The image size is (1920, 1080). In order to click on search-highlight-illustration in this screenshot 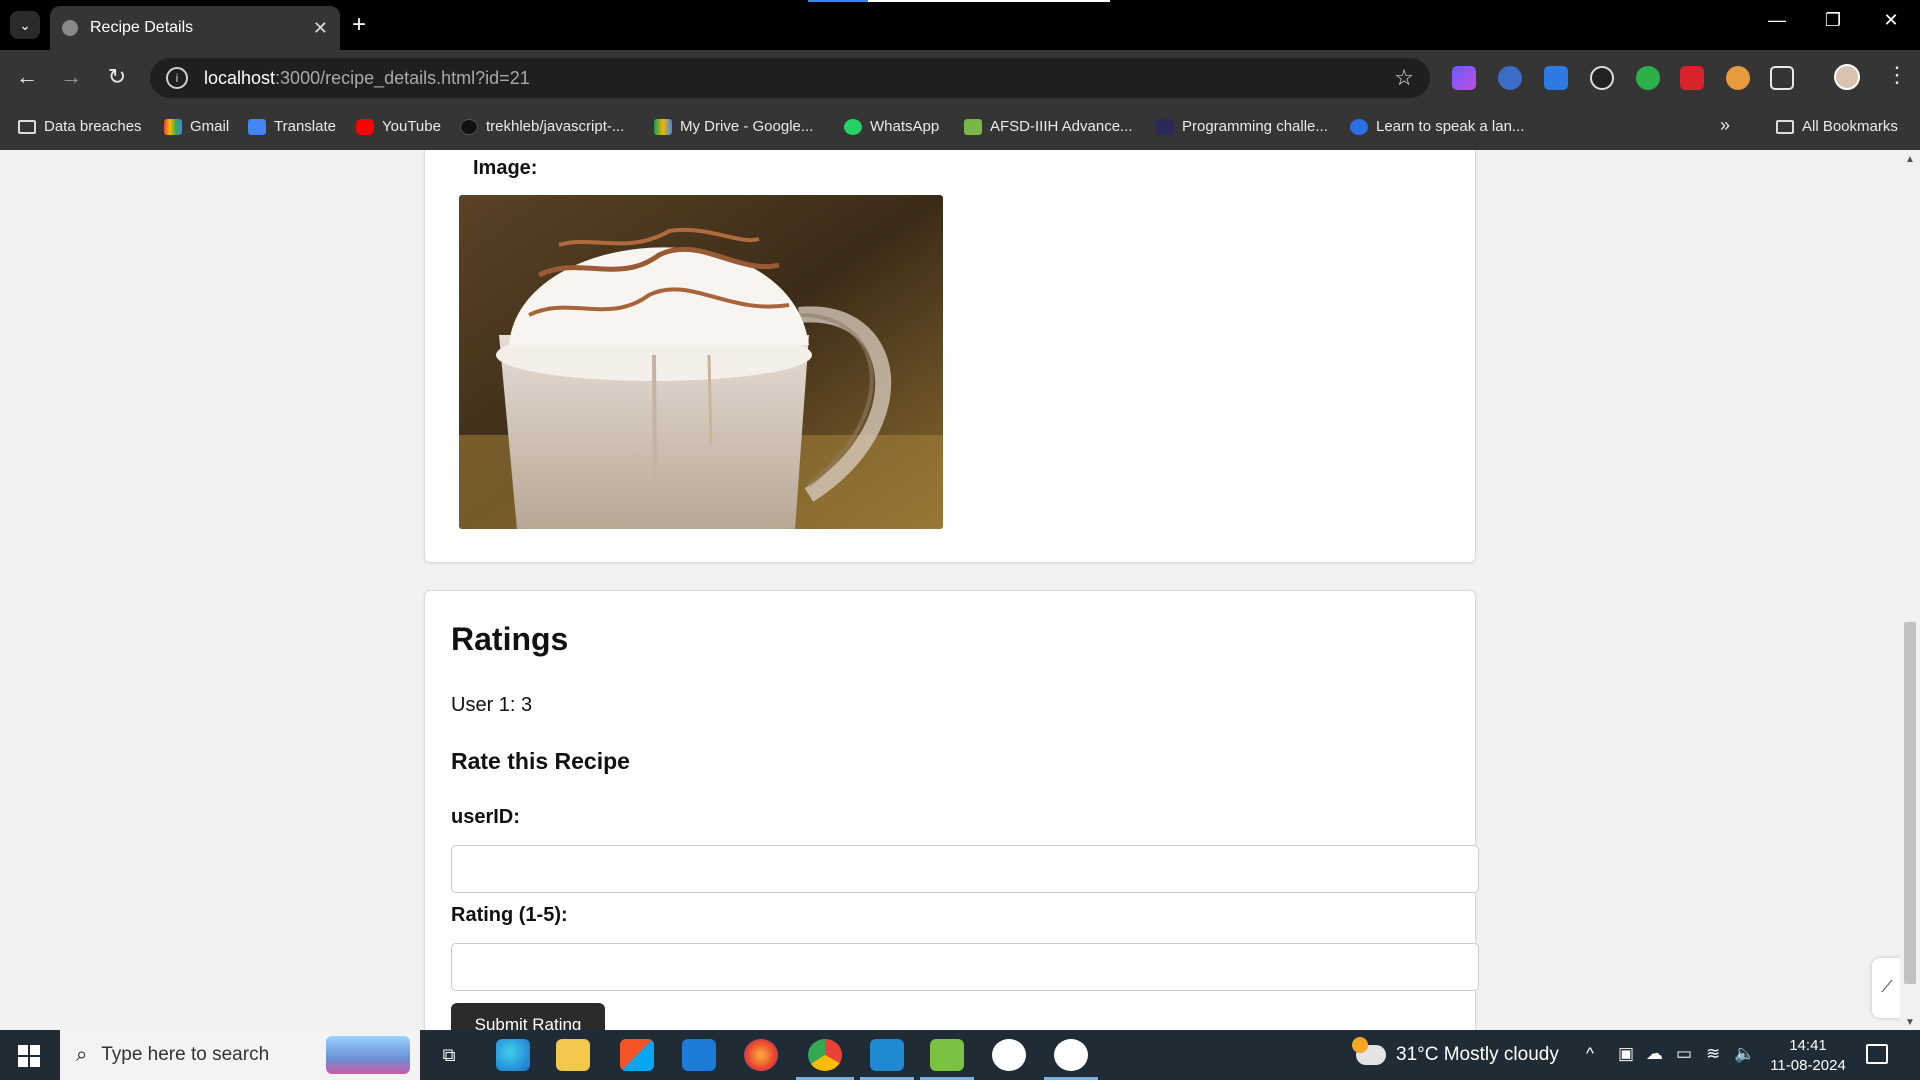, I will do `click(368, 1055)`.